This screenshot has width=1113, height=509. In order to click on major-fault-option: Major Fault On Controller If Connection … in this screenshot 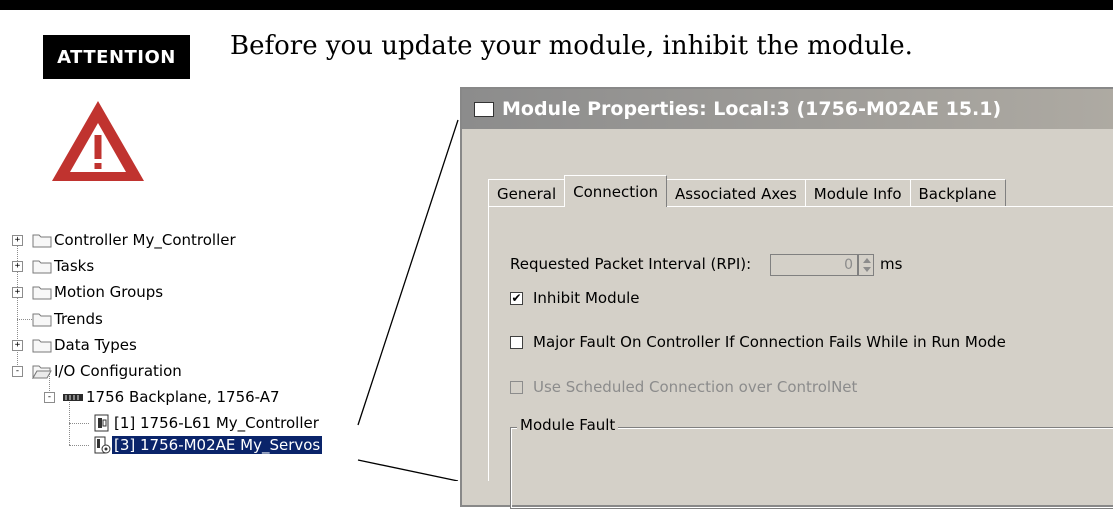, I will do `click(758, 342)`.